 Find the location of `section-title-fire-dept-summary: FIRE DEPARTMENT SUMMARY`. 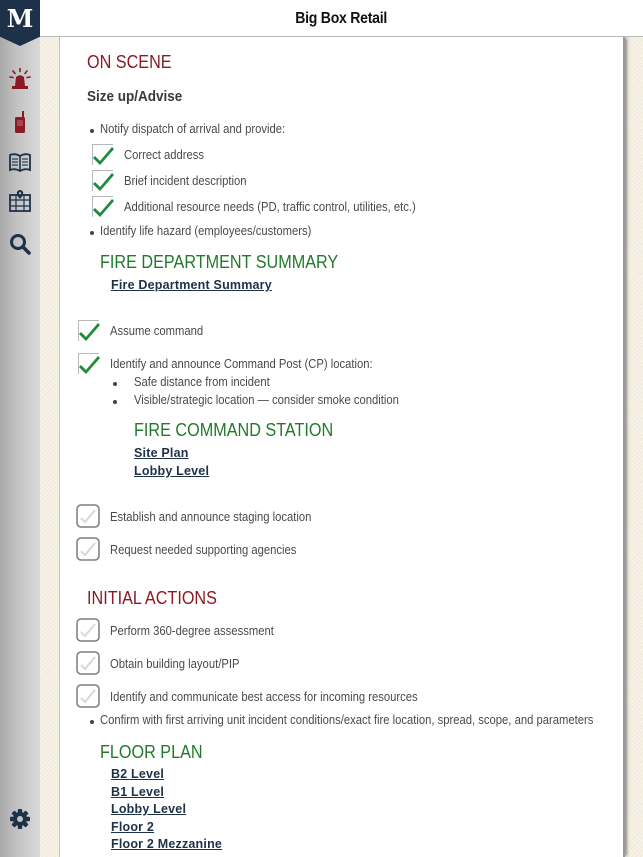

section-title-fire-dept-summary: FIRE DEPARTMENT SUMMARY is located at coordinates (219, 262).